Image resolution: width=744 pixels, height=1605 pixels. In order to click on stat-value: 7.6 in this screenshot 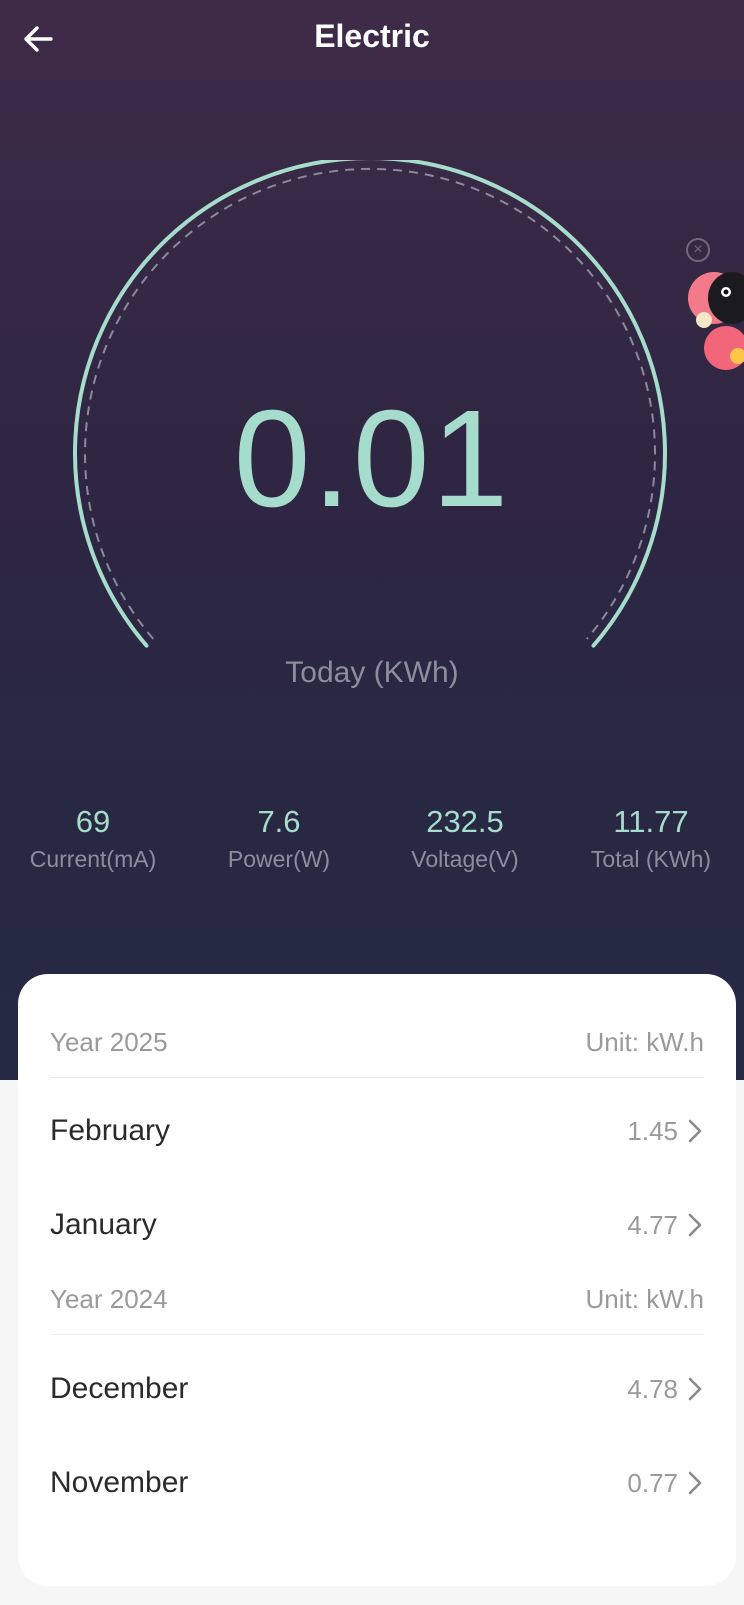, I will do `click(279, 821)`.